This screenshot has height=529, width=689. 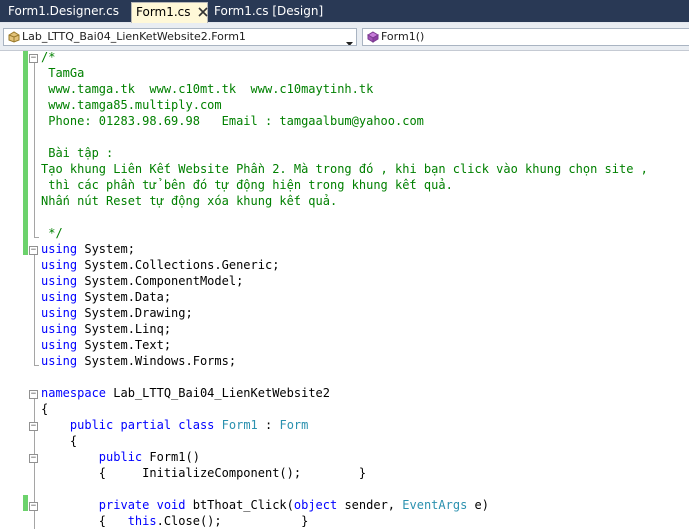 What do you see at coordinates (52, 233) in the screenshot?
I see `code-comment-line: */` at bounding box center [52, 233].